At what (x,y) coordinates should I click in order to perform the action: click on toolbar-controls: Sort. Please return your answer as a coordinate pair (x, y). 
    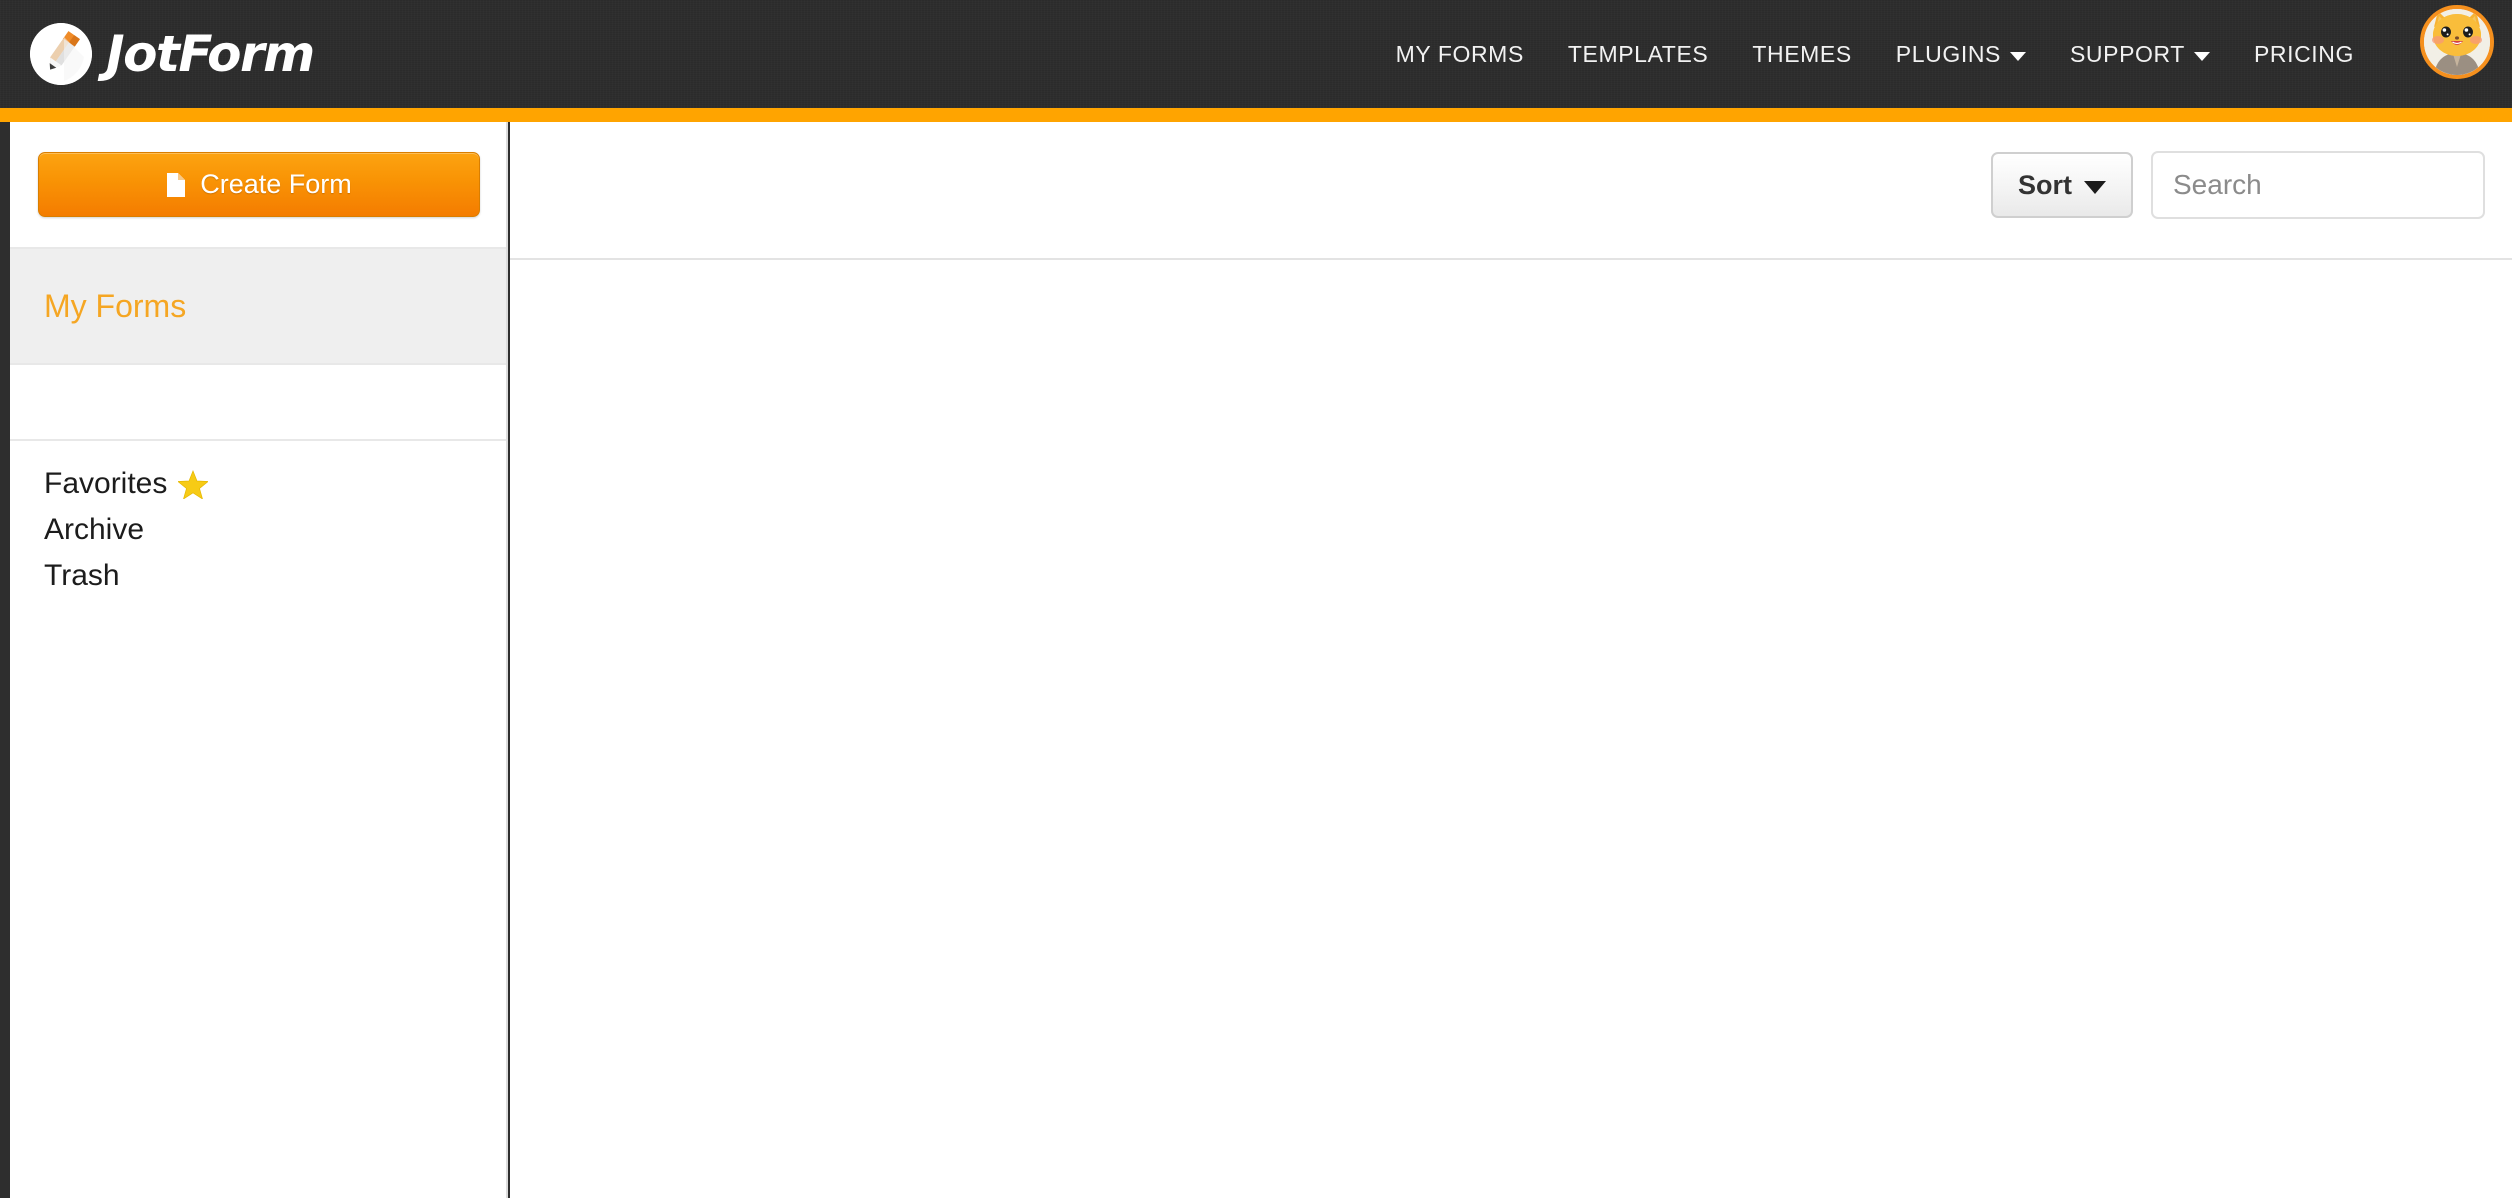
    Looking at the image, I should click on (2238, 185).